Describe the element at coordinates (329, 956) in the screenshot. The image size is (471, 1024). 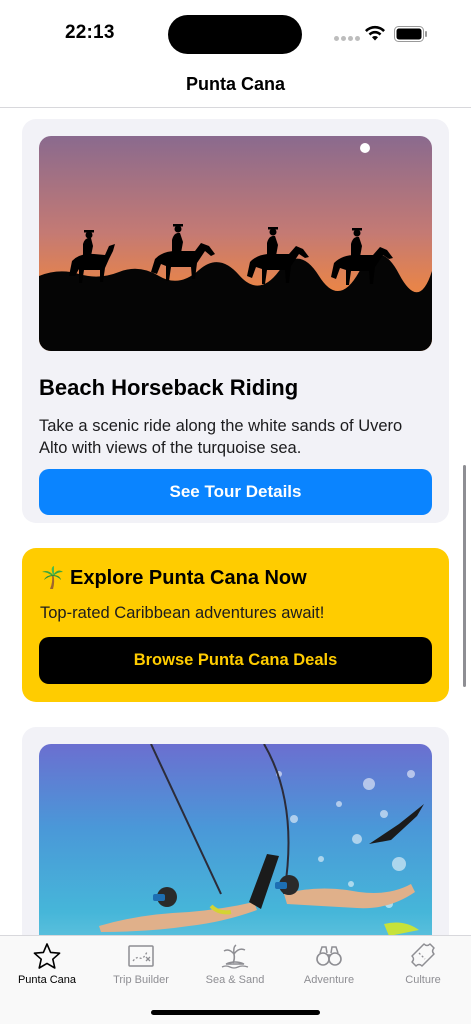
I see `binoculars-icon` at that location.